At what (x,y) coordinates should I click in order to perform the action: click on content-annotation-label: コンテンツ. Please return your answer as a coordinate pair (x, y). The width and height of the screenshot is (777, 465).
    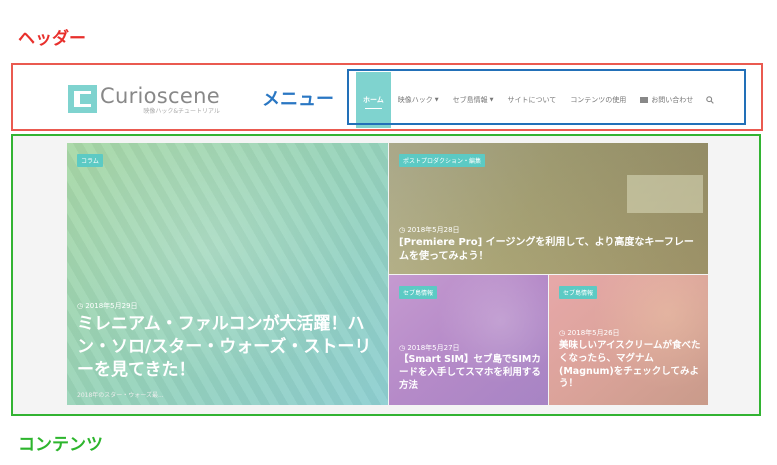
    Looking at the image, I should click on (60, 445).